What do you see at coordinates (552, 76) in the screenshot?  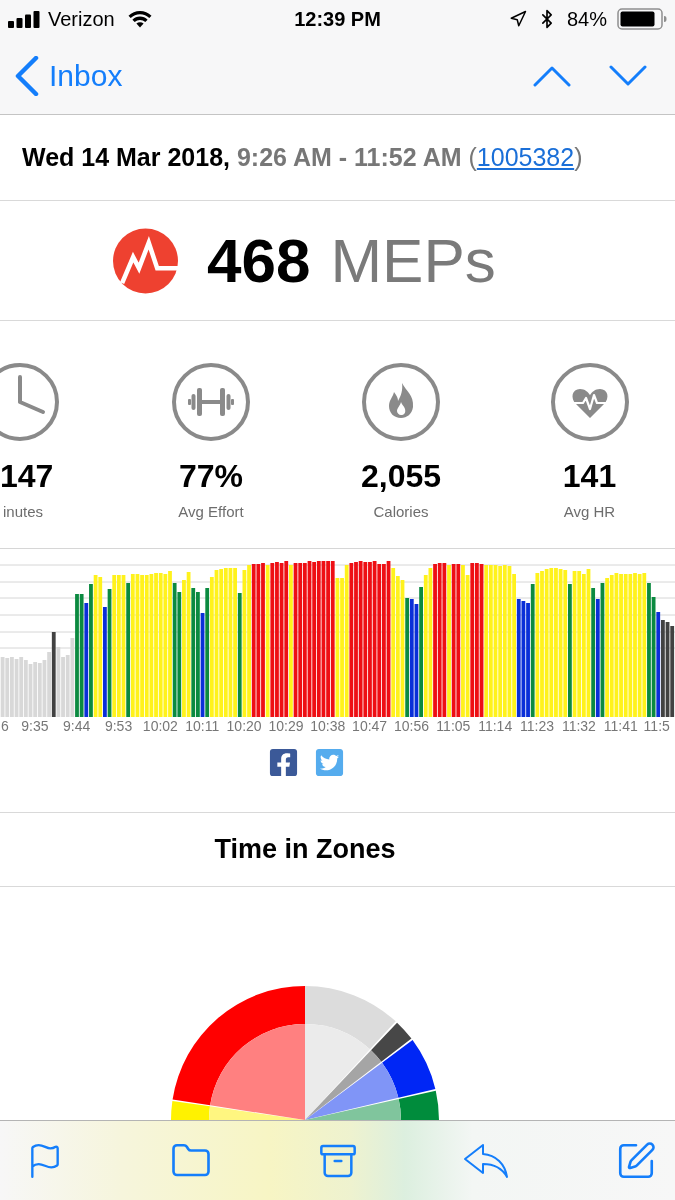 I see `chevron-up-icon` at bounding box center [552, 76].